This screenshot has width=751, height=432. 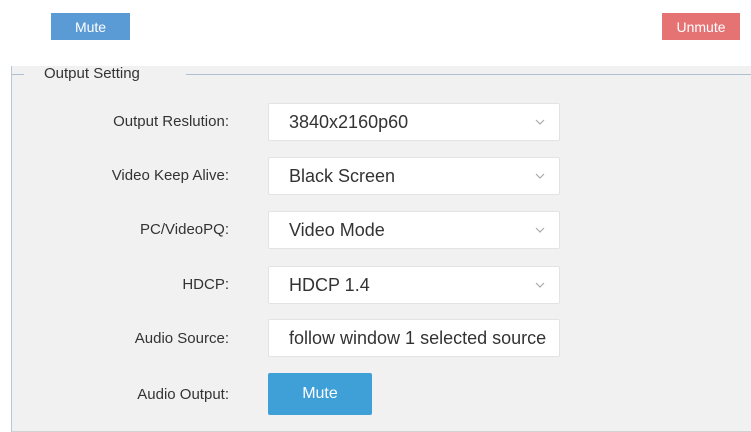 What do you see at coordinates (701, 26) in the screenshot?
I see `unmute-button-top: Unmute` at bounding box center [701, 26].